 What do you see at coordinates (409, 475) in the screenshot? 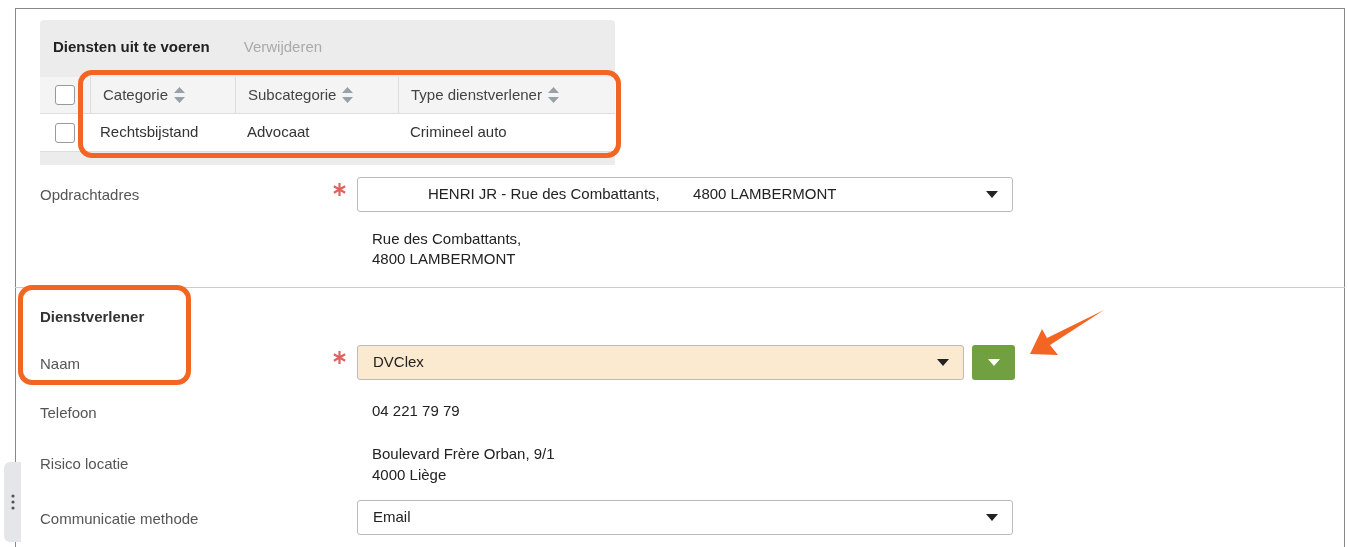
I see `field-value: 4000 Liège` at bounding box center [409, 475].